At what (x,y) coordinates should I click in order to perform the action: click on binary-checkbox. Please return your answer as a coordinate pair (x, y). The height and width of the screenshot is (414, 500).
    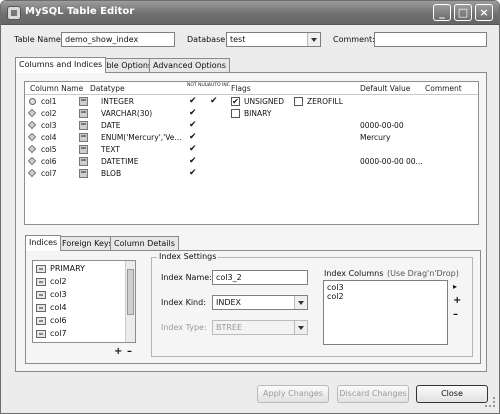
    Looking at the image, I should click on (235, 113).